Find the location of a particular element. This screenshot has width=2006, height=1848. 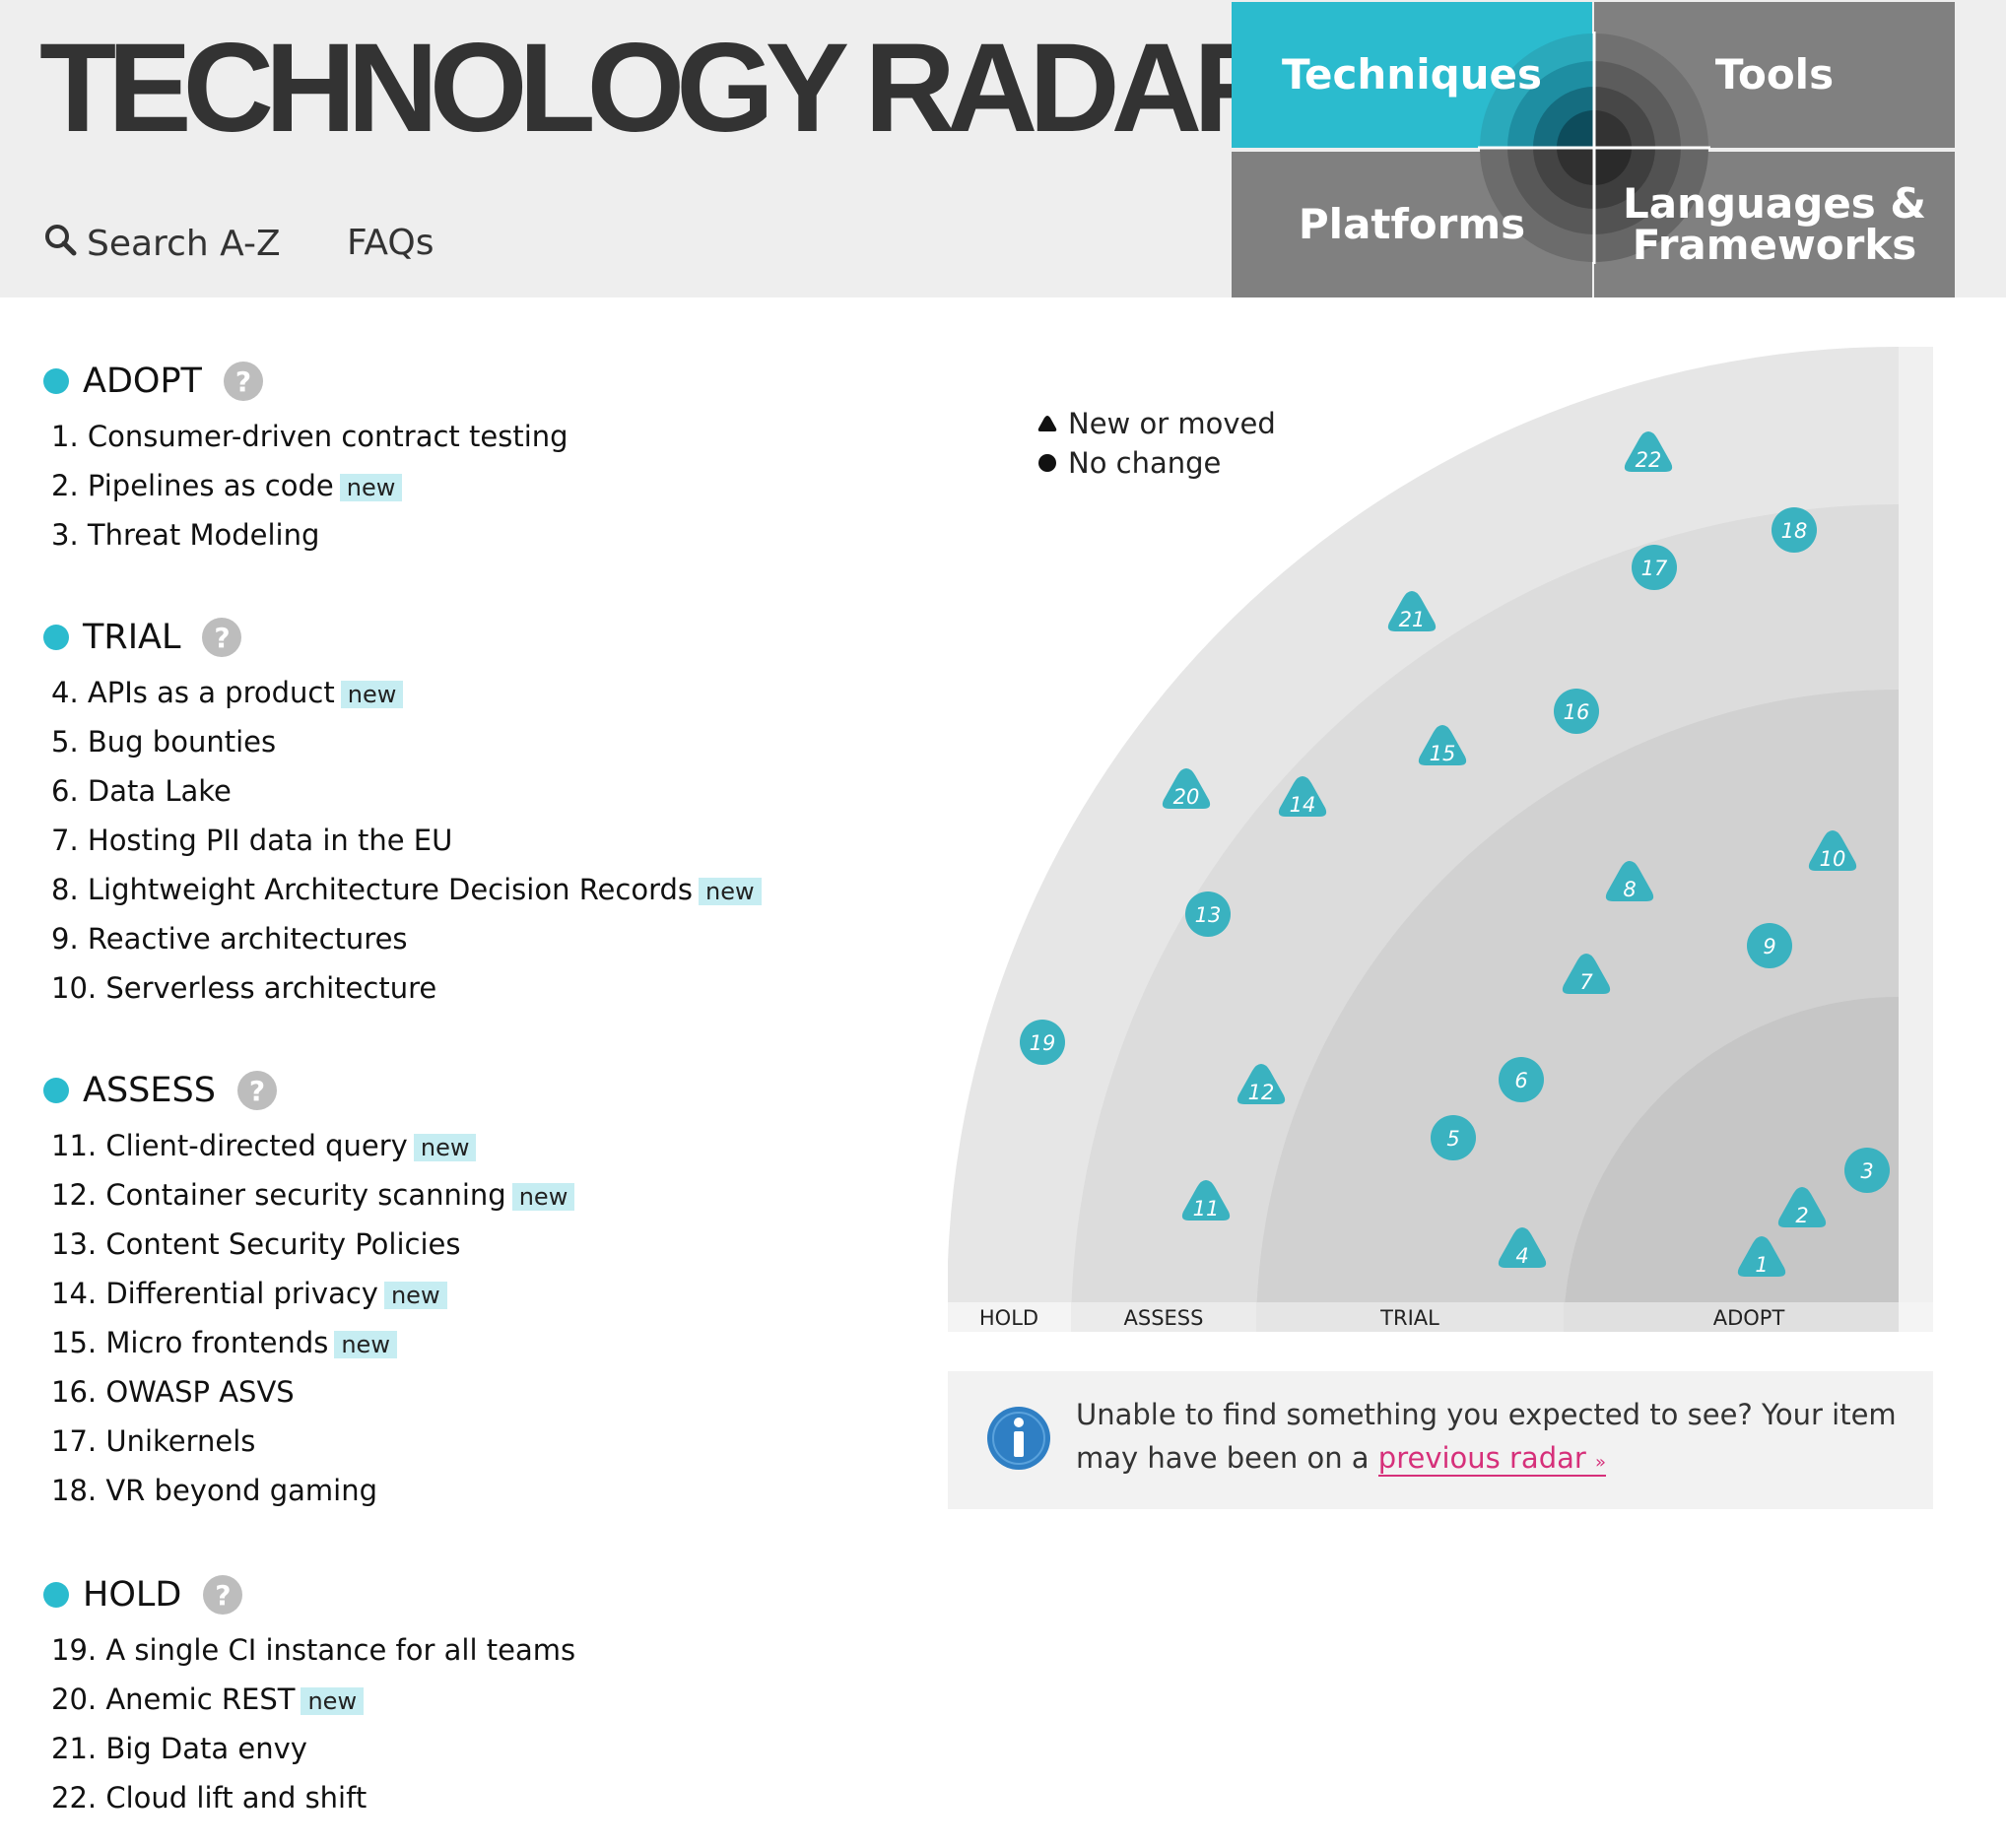

list-item: 13. Content Security Policies is located at coordinates (308, 1244).